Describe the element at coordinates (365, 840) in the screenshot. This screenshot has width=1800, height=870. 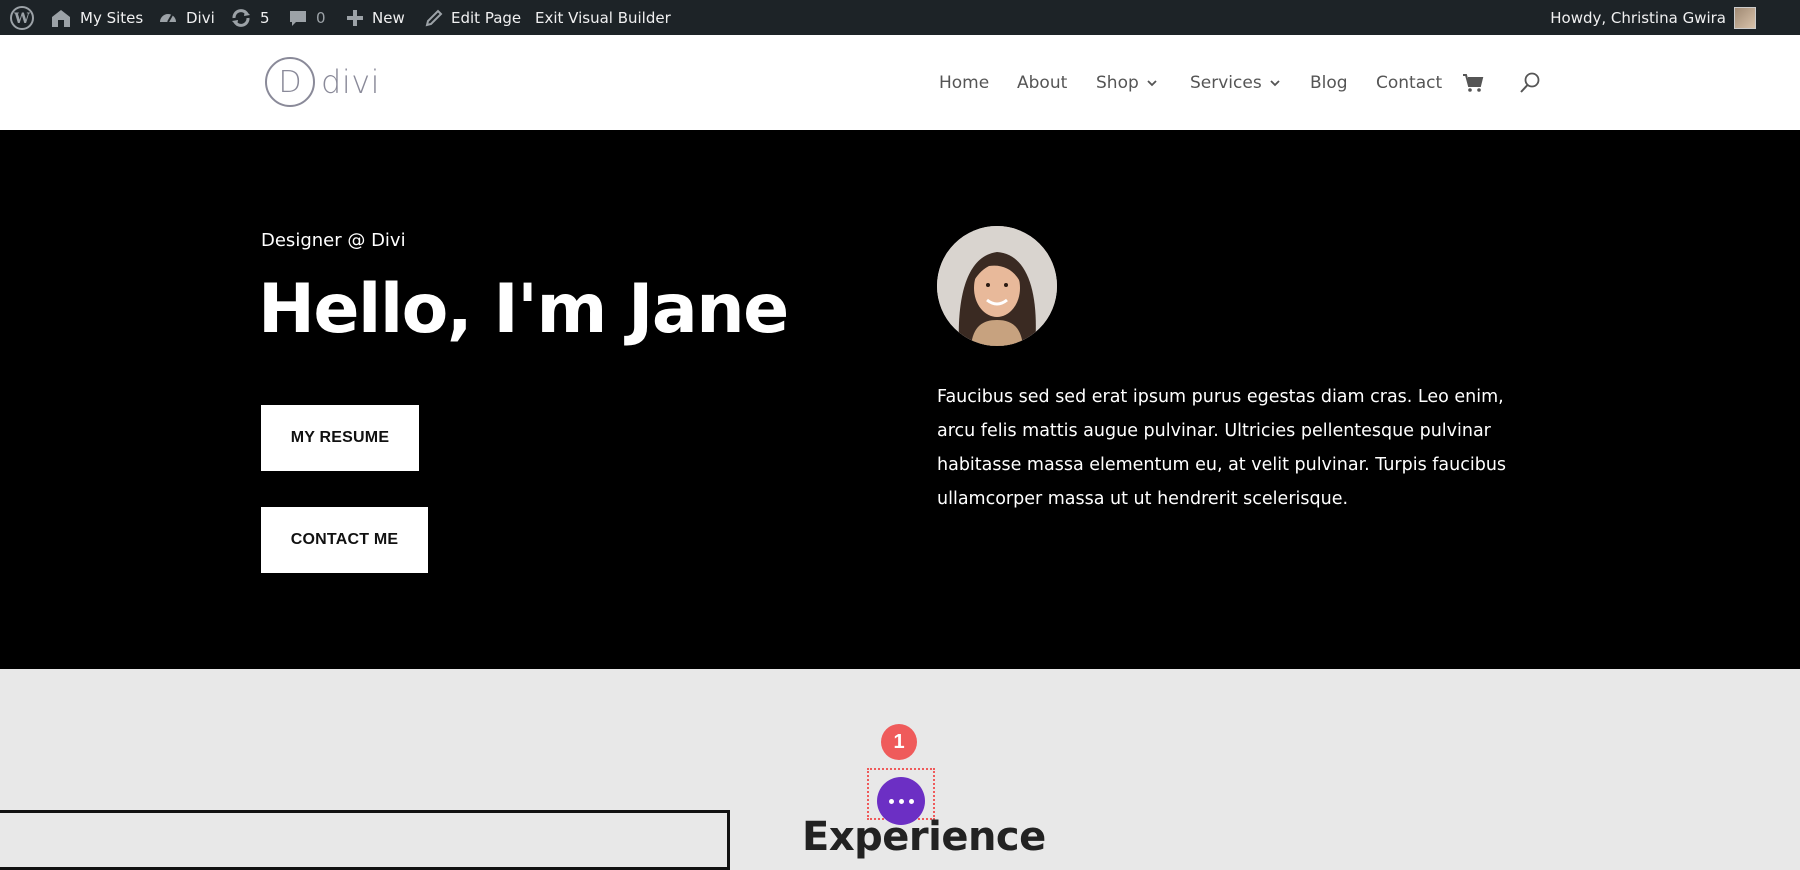
I see `content-card` at that location.